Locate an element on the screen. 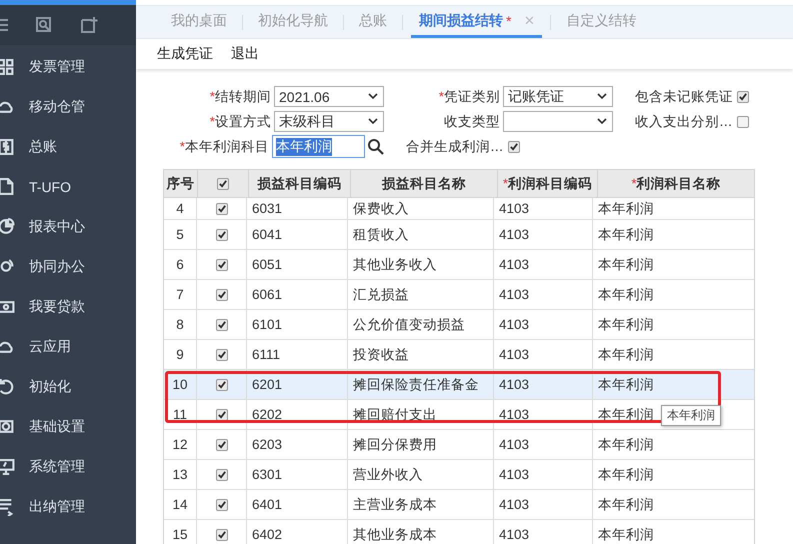 The image size is (793, 544). sidebar-item: 总账 is located at coordinates (68, 147).